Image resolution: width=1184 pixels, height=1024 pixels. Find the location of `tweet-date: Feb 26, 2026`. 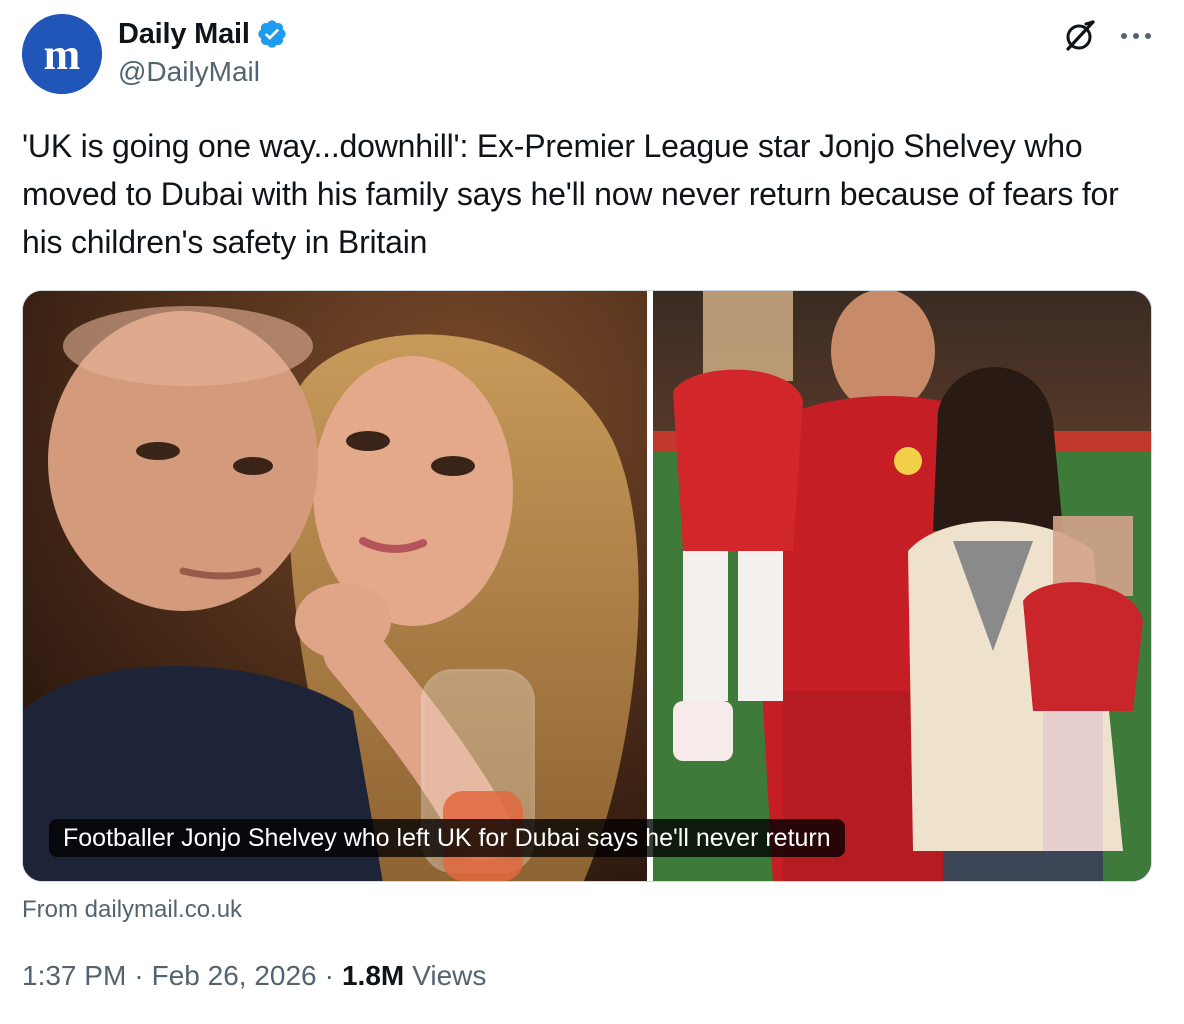

tweet-date: Feb 26, 2026 is located at coordinates (234, 976).